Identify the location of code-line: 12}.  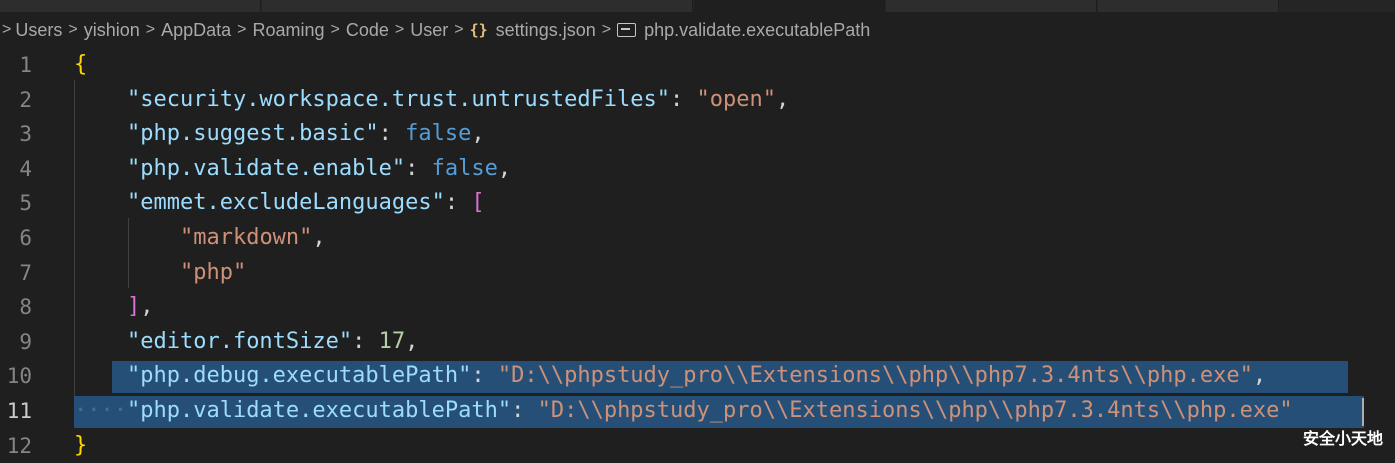
(697, 446).